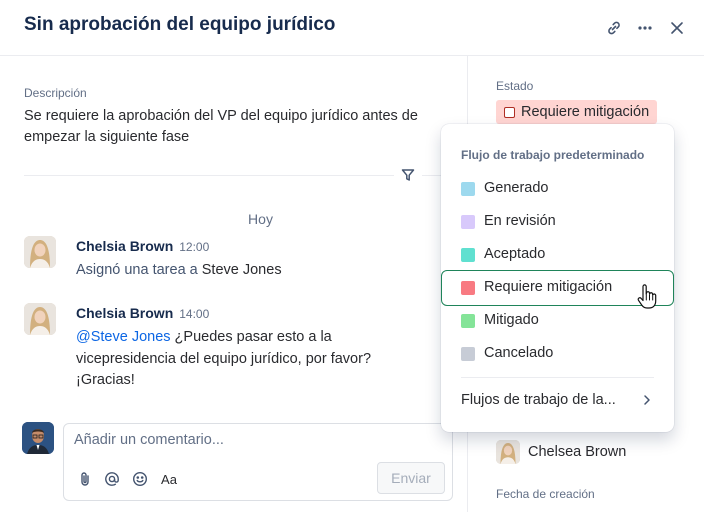 Image resolution: width=704 pixels, height=512 pixels. What do you see at coordinates (38, 438) in the screenshot?
I see `current-user-avatar` at bounding box center [38, 438].